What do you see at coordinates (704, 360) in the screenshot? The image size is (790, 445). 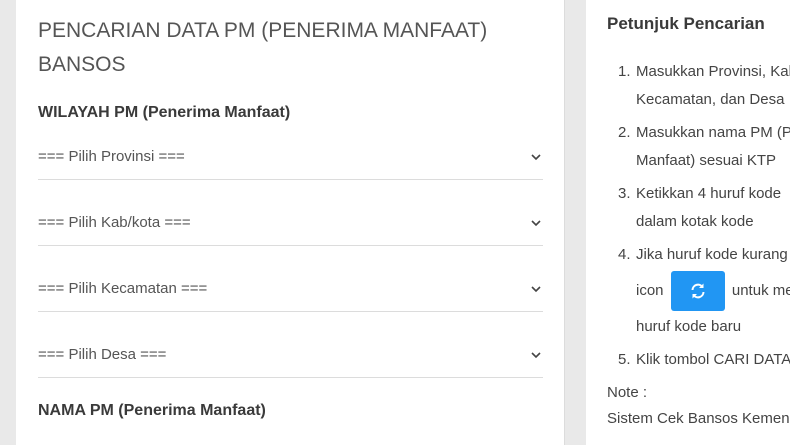 I see `list-item: 5. Klik tombol CARI DATA` at bounding box center [704, 360].